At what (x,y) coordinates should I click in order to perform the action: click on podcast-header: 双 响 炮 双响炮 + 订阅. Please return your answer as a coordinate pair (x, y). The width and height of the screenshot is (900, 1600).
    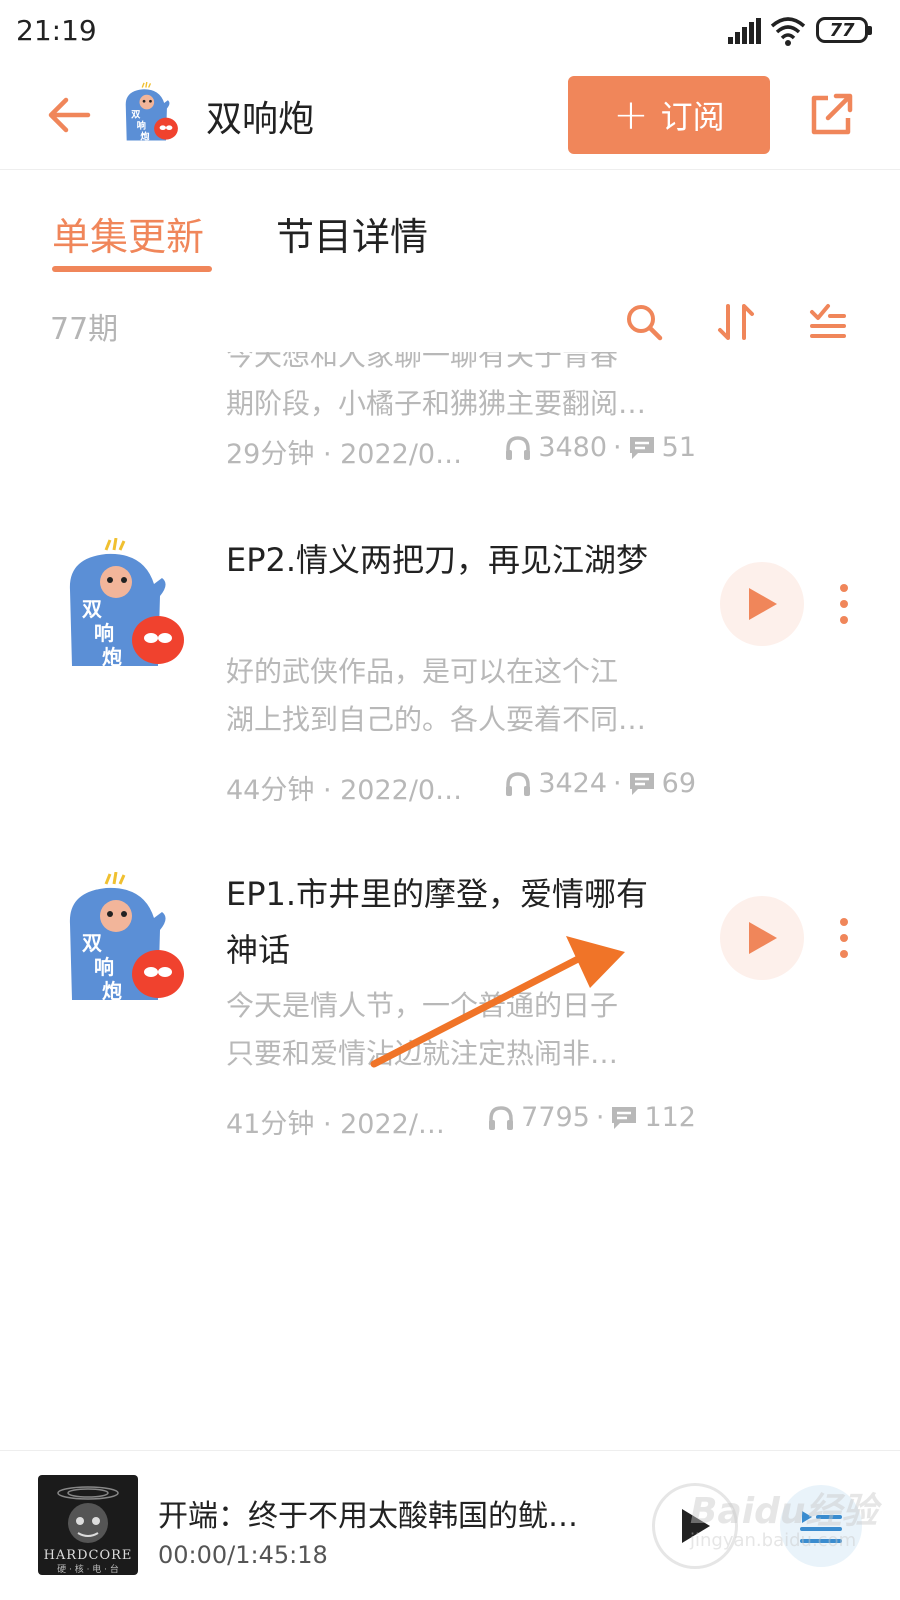
    Looking at the image, I should click on (450, 117).